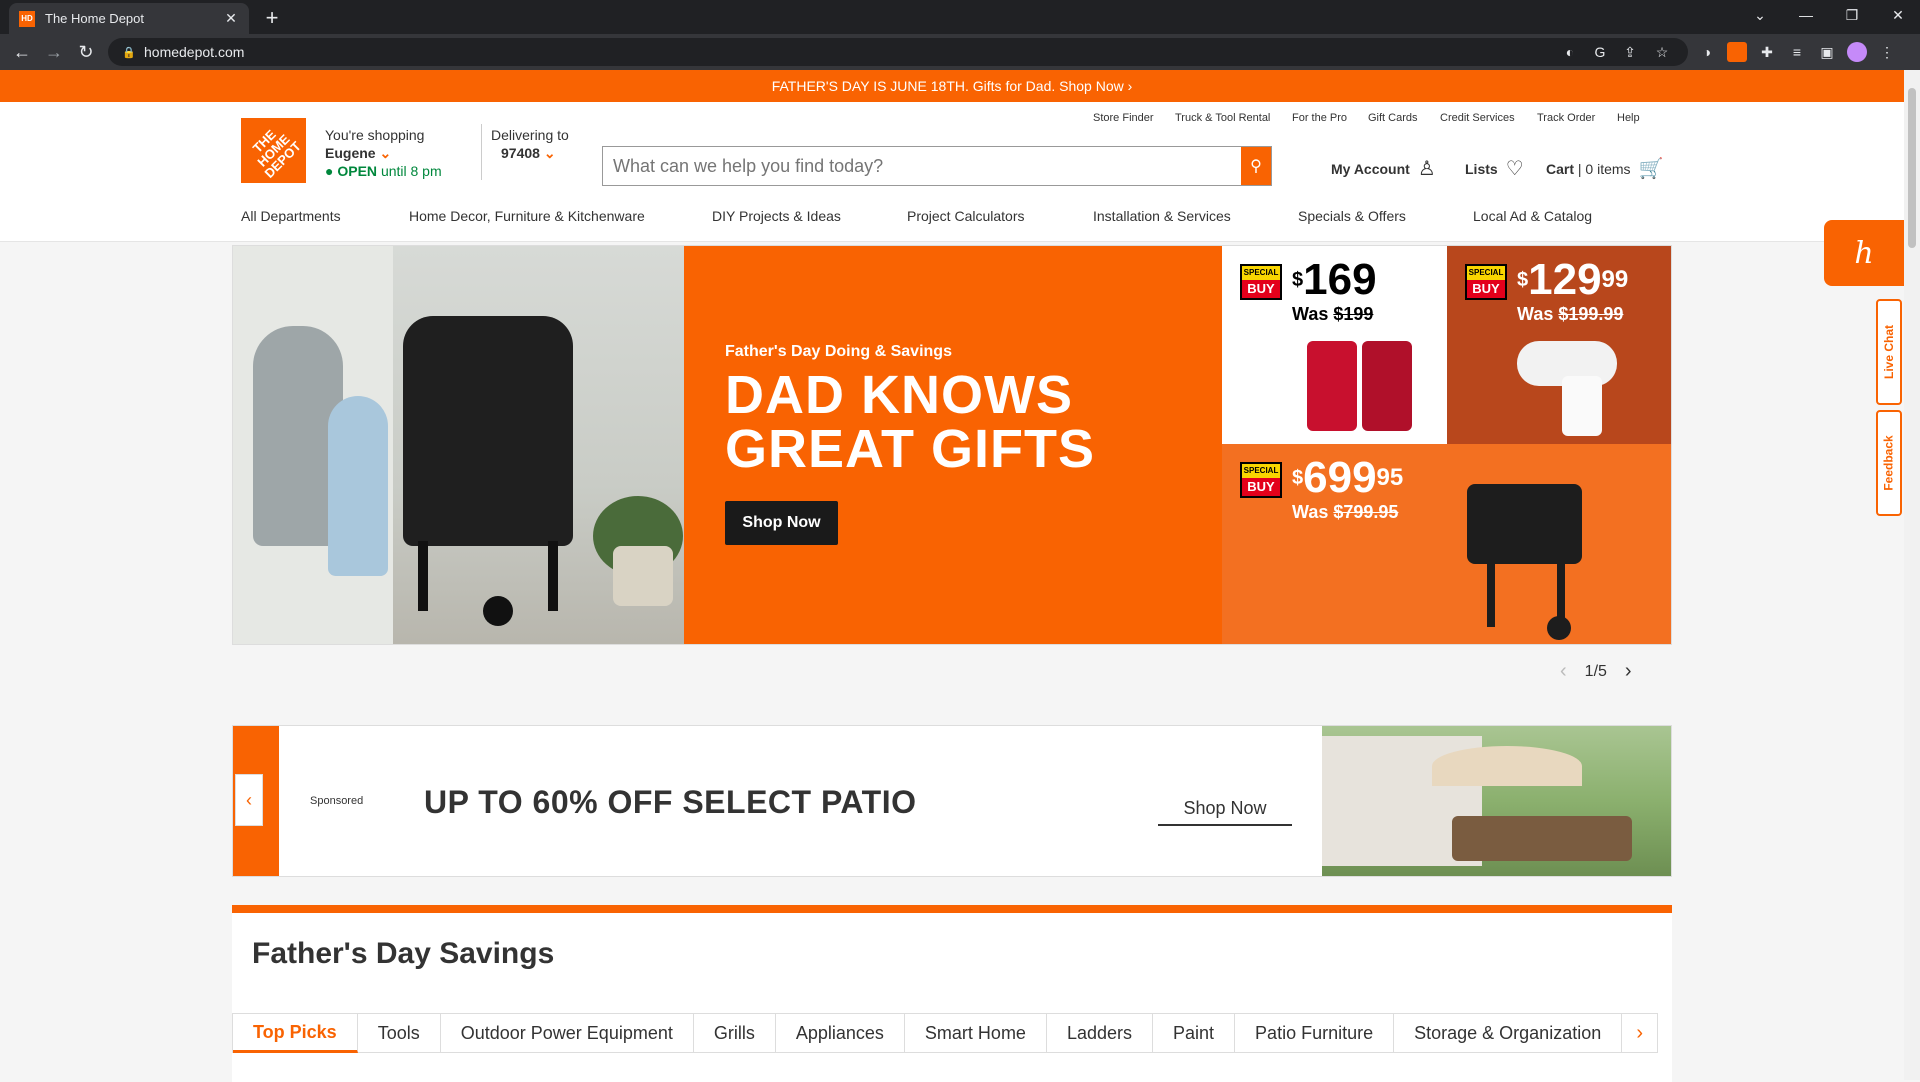 The width and height of the screenshot is (1920, 1082). Describe the element at coordinates (1194, 1033) in the screenshot. I see `tab-paint: Paint` at that location.